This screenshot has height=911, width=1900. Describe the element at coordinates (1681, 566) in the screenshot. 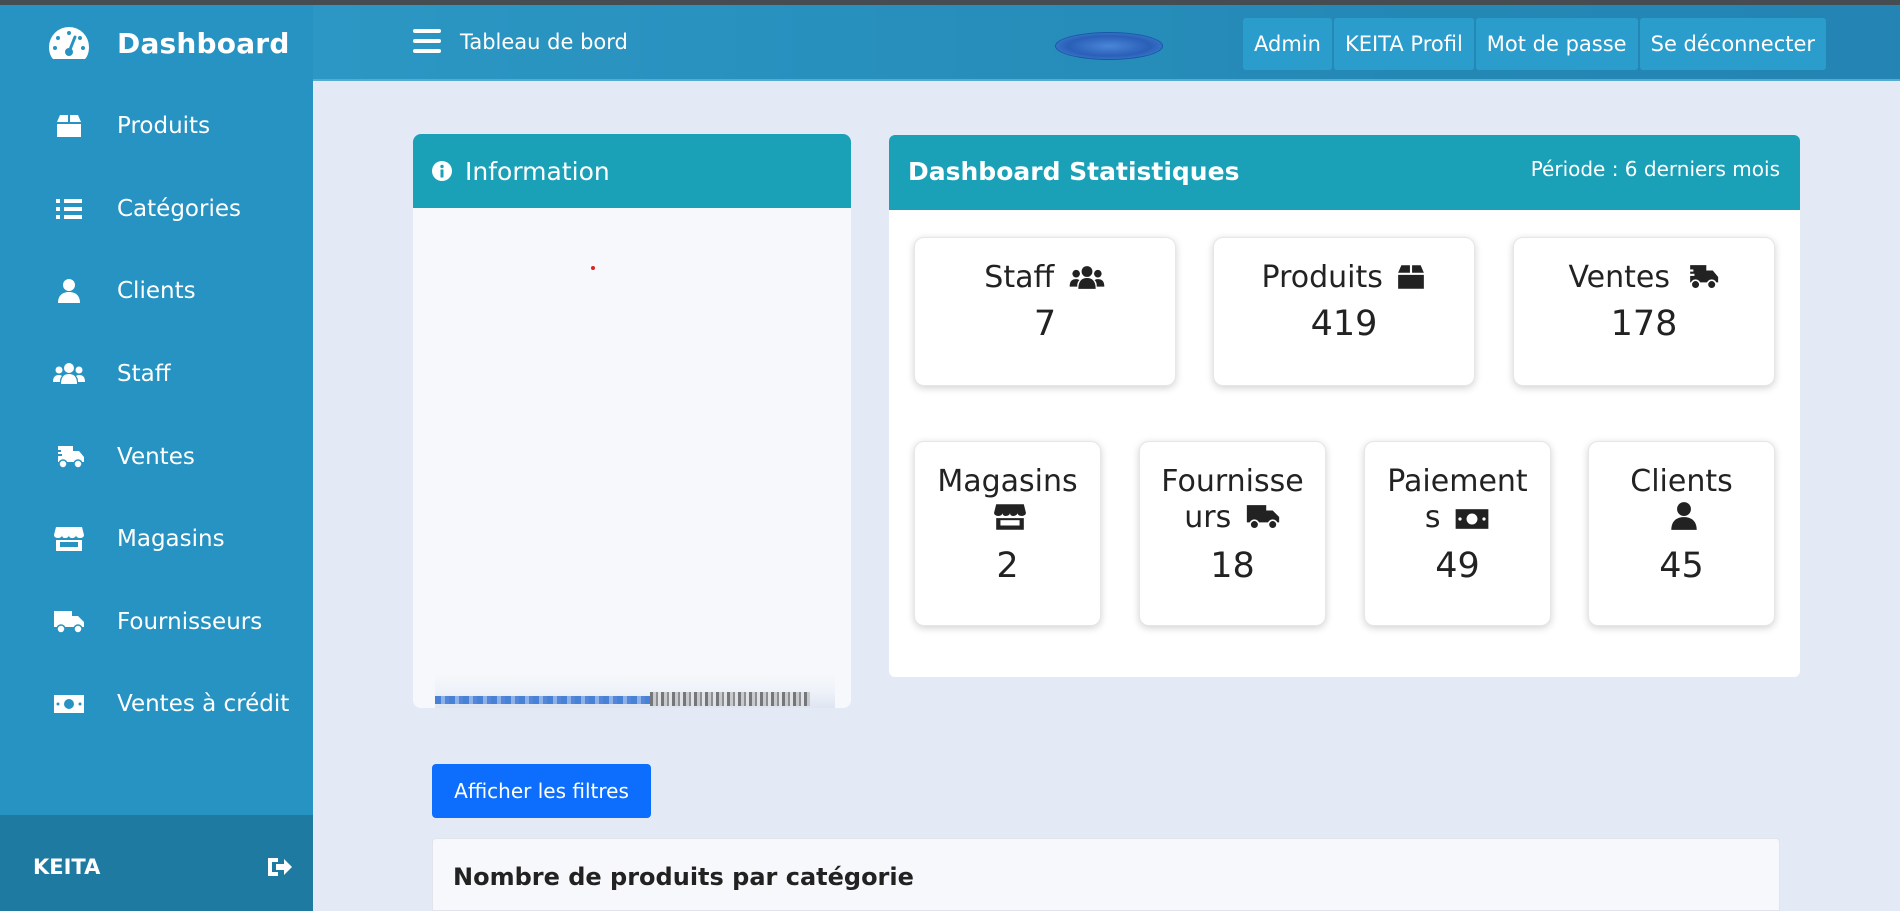

I see `stat-value: 45` at that location.